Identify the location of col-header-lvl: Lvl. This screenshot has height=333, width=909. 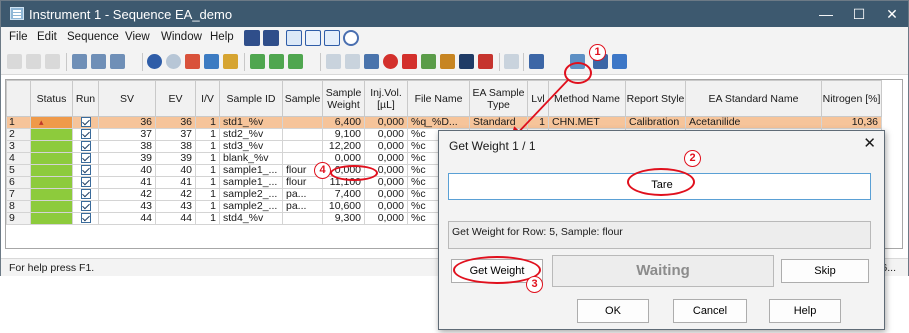
(538, 98).